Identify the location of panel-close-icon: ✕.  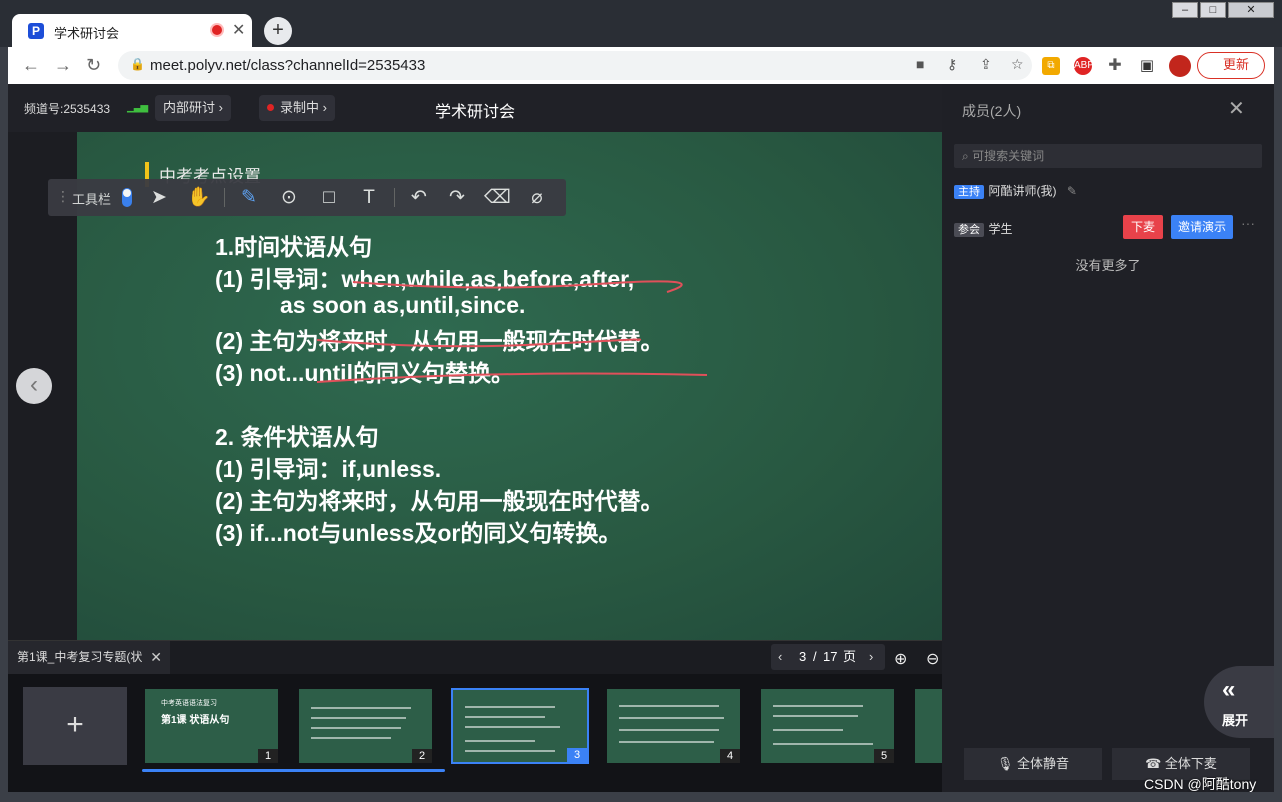
(1236, 108).